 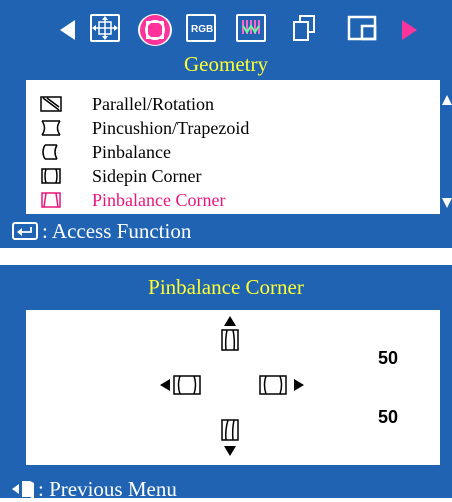 What do you see at coordinates (226, 152) in the screenshot?
I see `menu-item-pinbalance: Pinbalance` at bounding box center [226, 152].